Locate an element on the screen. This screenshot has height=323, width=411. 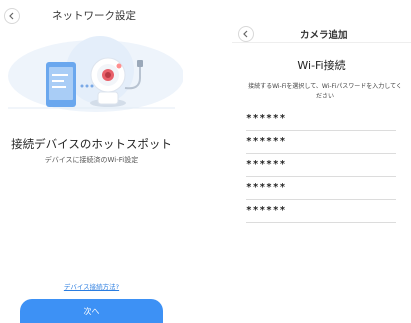
device-hotspot-illustration is located at coordinates (95, 74).